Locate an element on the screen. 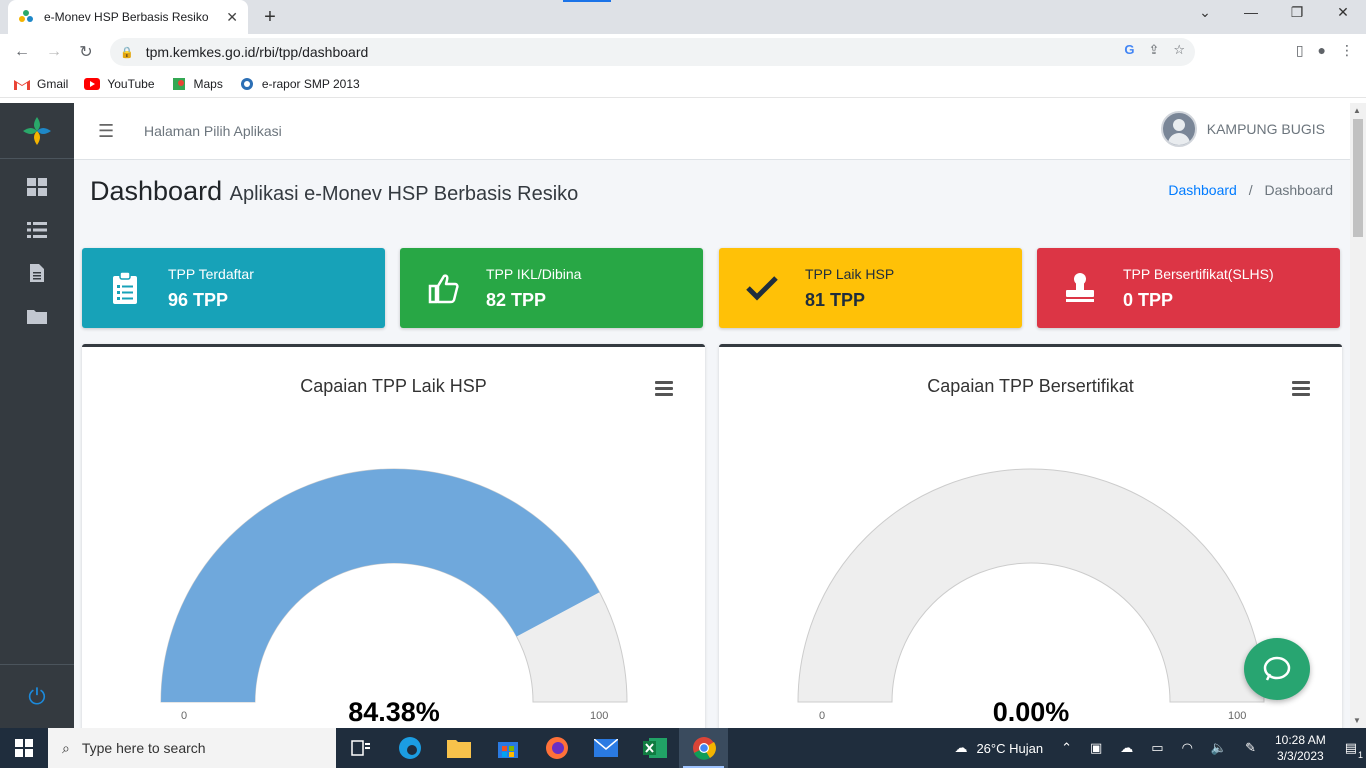 The height and width of the screenshot is (768, 1366). store-icon is located at coordinates (507, 748).